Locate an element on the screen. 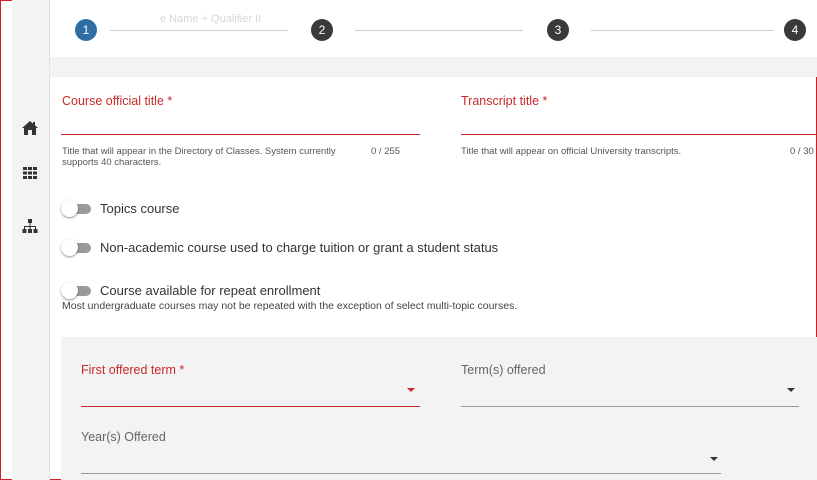 This screenshot has height=480, width=817. repeat-enrollment-label: Course available for repeat enrollment is located at coordinates (210, 290).